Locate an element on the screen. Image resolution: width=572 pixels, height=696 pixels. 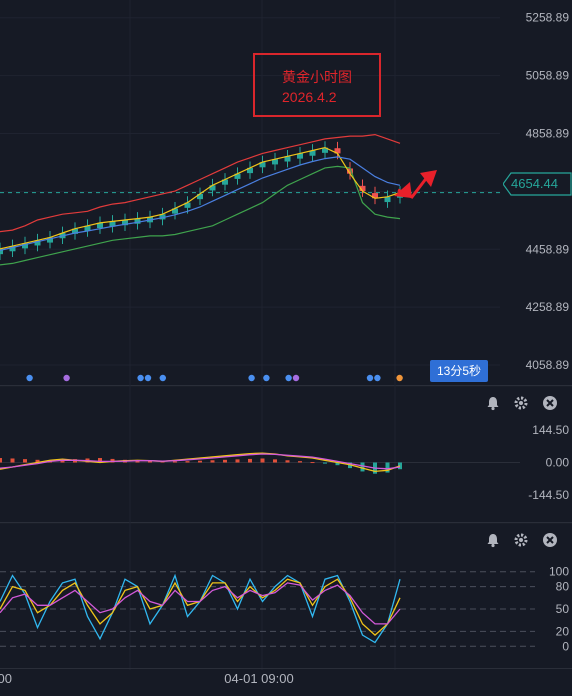
kdj-tick-label: 20 is located at coordinates (563, 631).